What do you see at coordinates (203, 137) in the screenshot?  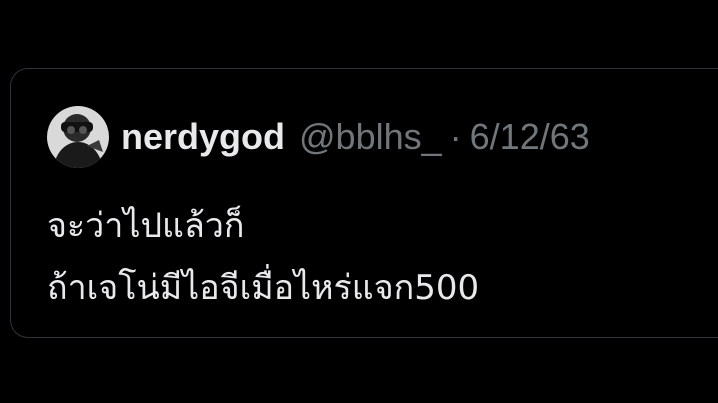 I see `author-display-name: nerdygod` at bounding box center [203, 137].